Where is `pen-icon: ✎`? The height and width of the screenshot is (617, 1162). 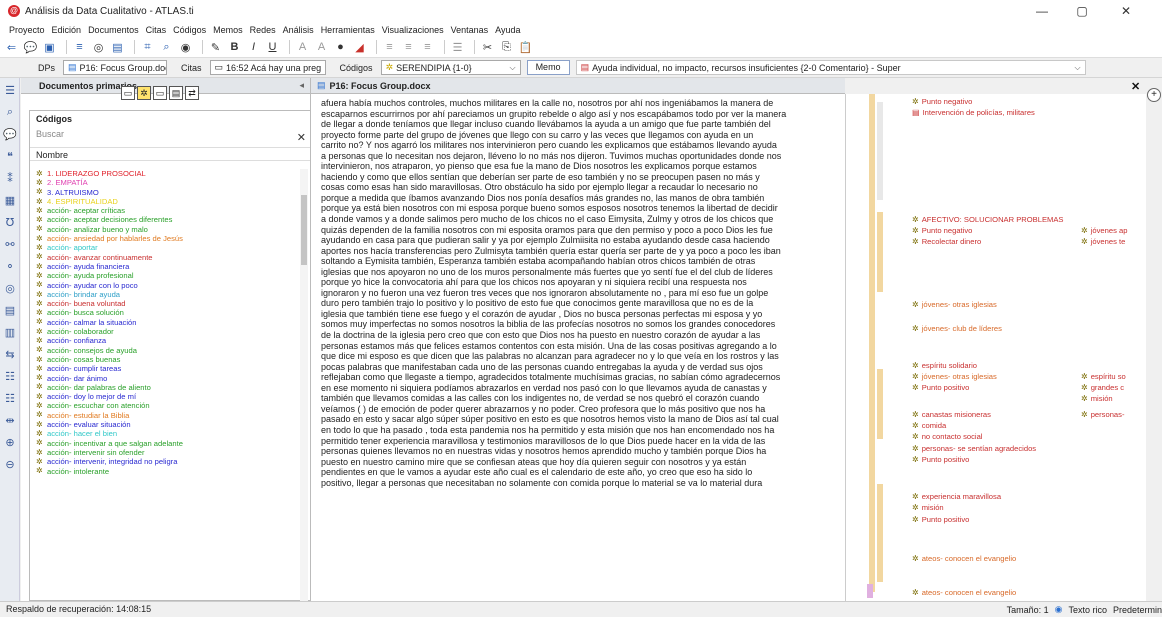
pen-icon: ✎ is located at coordinates (215, 47).